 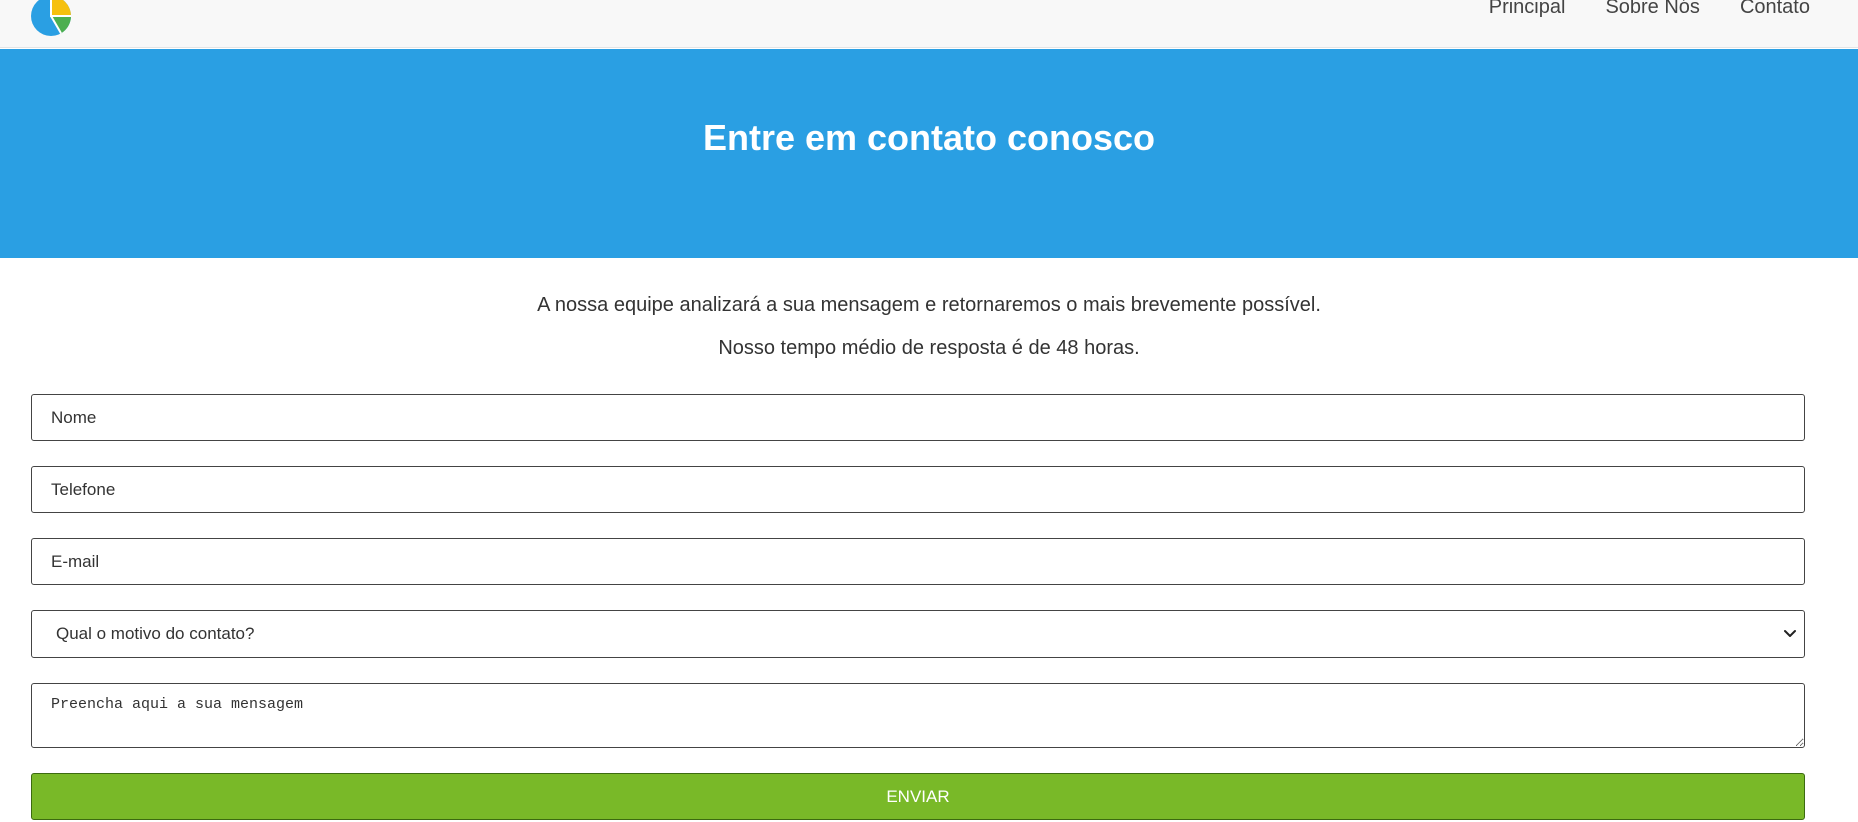 I want to click on nav-link-principal: Principal, so click(x=1527, y=9).